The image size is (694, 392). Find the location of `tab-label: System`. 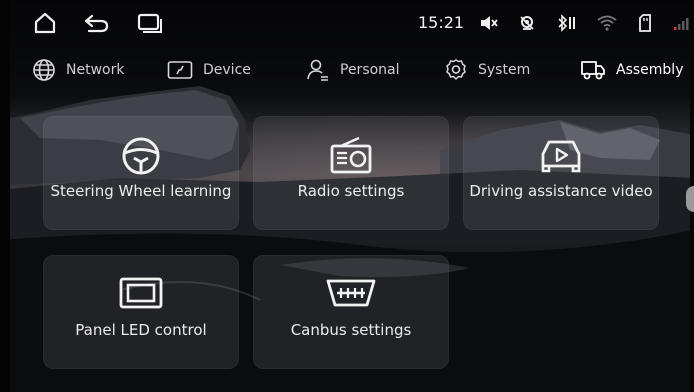

tab-label: System is located at coordinates (504, 70).